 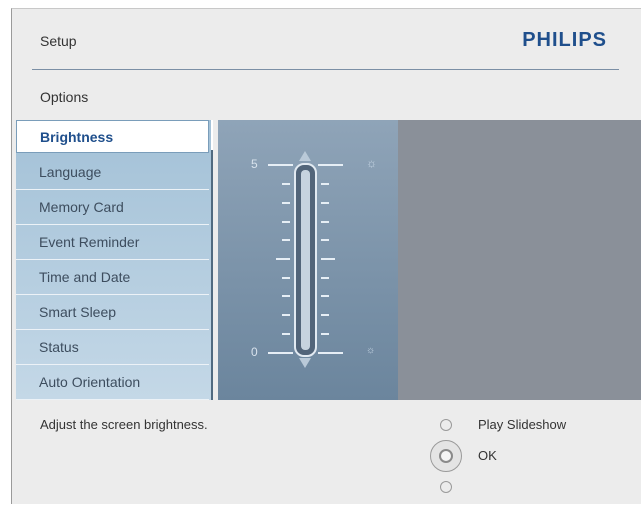 What do you see at coordinates (112, 136) in the screenshot?
I see `menu-item-brightness: Brightness` at bounding box center [112, 136].